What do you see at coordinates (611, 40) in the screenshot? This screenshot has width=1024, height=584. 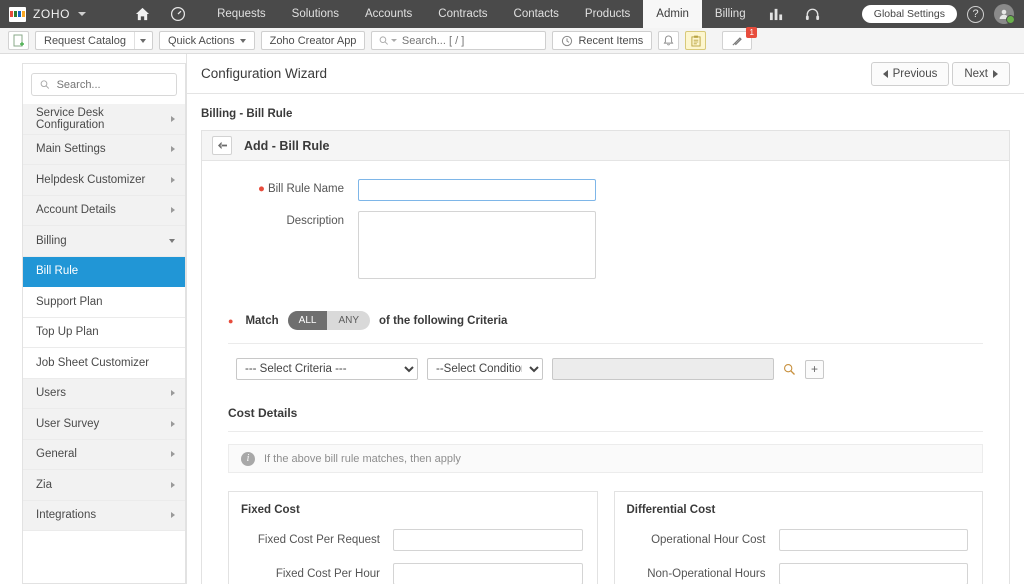 I see `recent-items-label: Recent Items` at bounding box center [611, 40].